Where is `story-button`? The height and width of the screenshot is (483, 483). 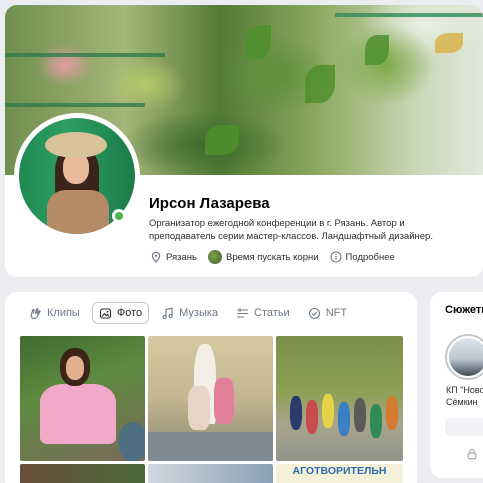
story-button is located at coordinates (464, 427).